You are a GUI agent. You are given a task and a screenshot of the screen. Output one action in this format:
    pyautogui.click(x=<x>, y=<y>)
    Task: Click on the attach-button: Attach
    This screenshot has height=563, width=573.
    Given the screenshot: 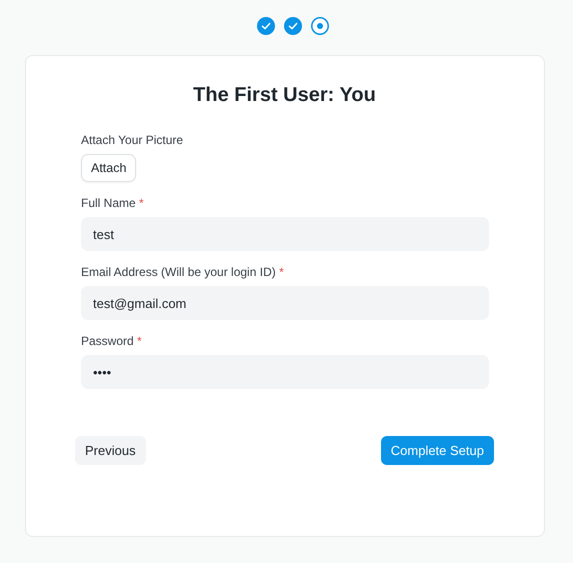 What is the action you would take?
    pyautogui.click(x=108, y=168)
    